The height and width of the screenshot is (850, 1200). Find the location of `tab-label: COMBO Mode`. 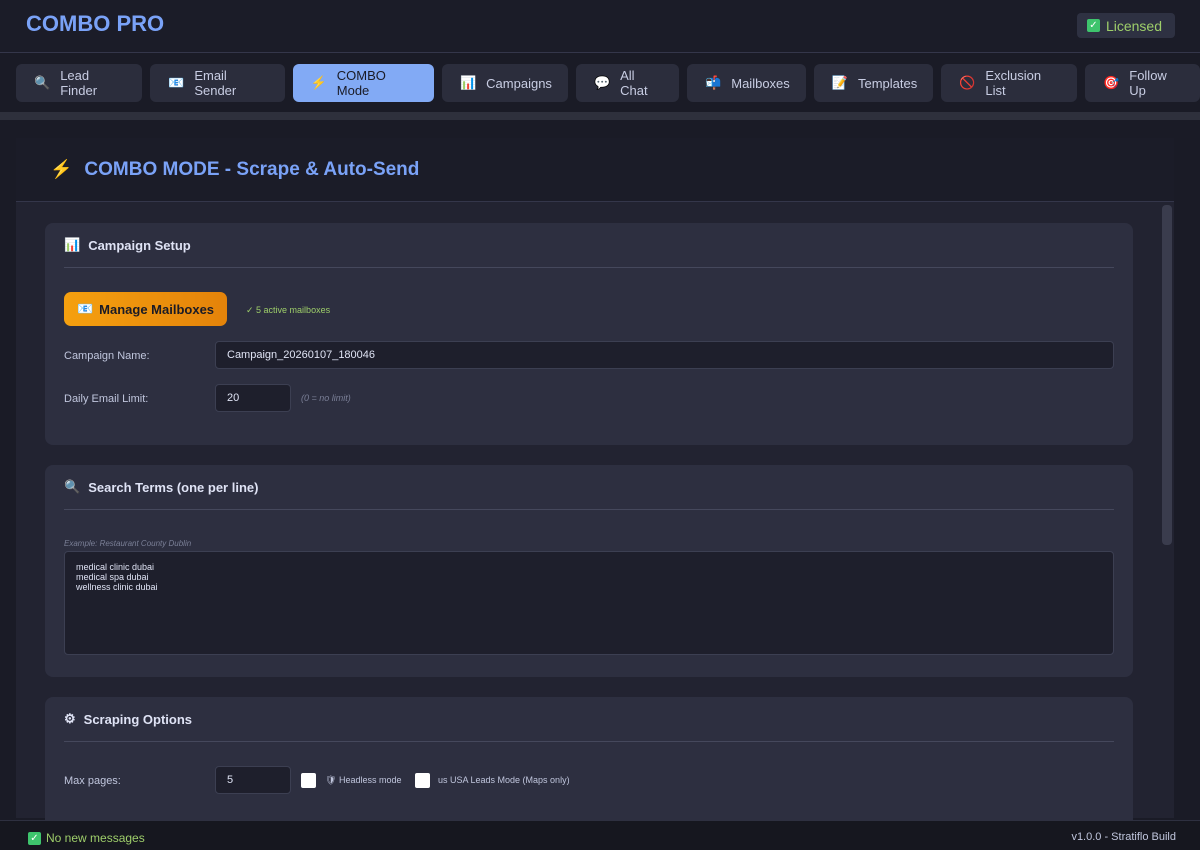

tab-label: COMBO Mode is located at coordinates (361, 83).